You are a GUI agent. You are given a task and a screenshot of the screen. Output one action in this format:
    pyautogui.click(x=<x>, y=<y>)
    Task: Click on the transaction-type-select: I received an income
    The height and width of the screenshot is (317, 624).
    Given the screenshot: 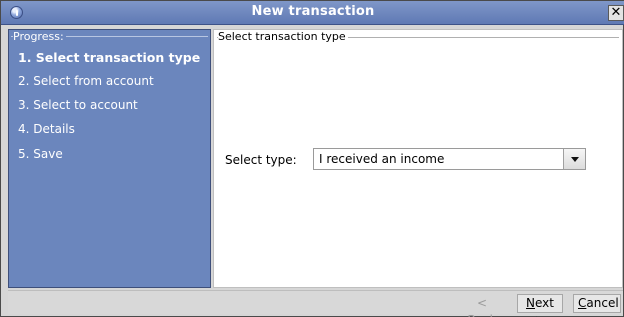 What is the action you would take?
    pyautogui.click(x=449, y=159)
    